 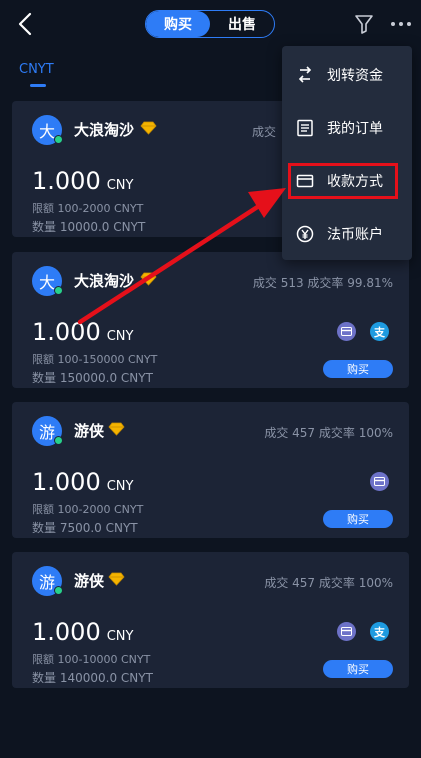 What do you see at coordinates (92, 378) in the screenshot?
I see `quantity-text: 数量 150000.0 CNYT` at bounding box center [92, 378].